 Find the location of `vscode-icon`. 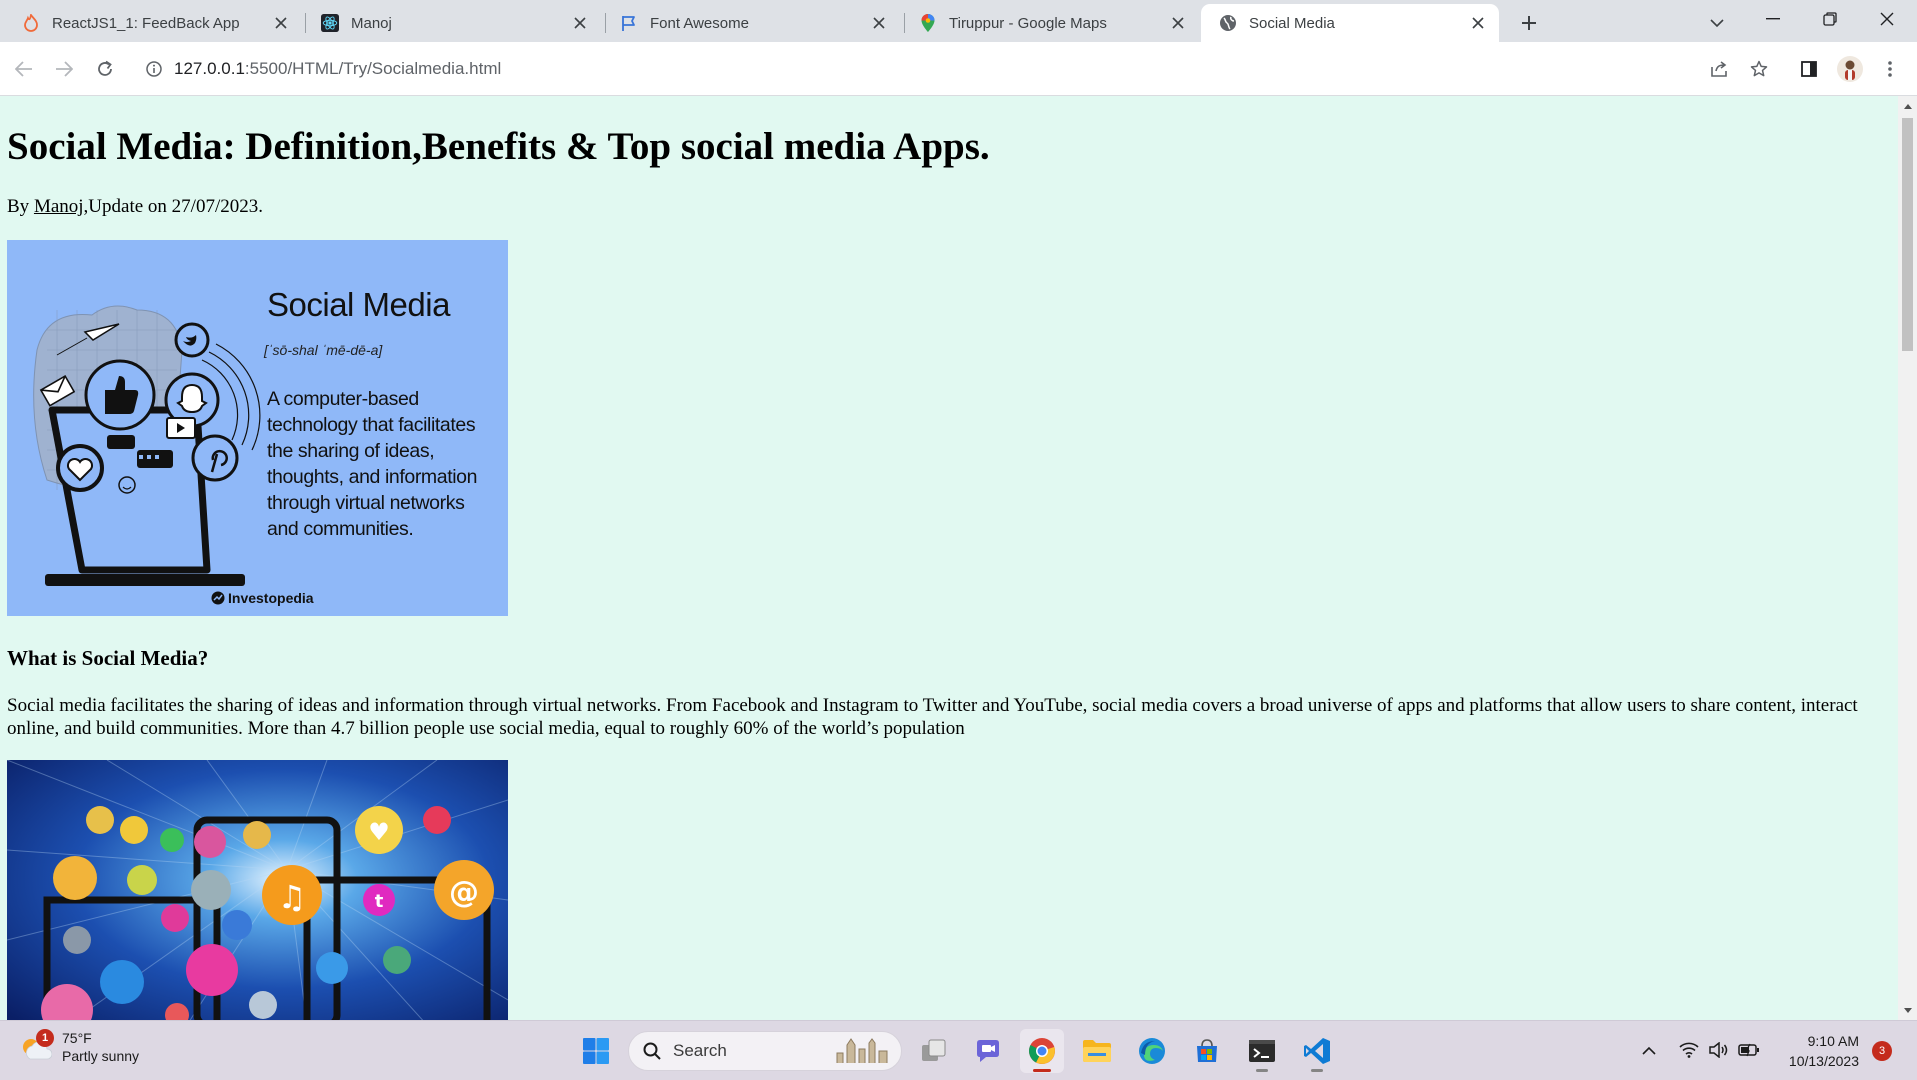

vscode-icon is located at coordinates (1317, 1051).